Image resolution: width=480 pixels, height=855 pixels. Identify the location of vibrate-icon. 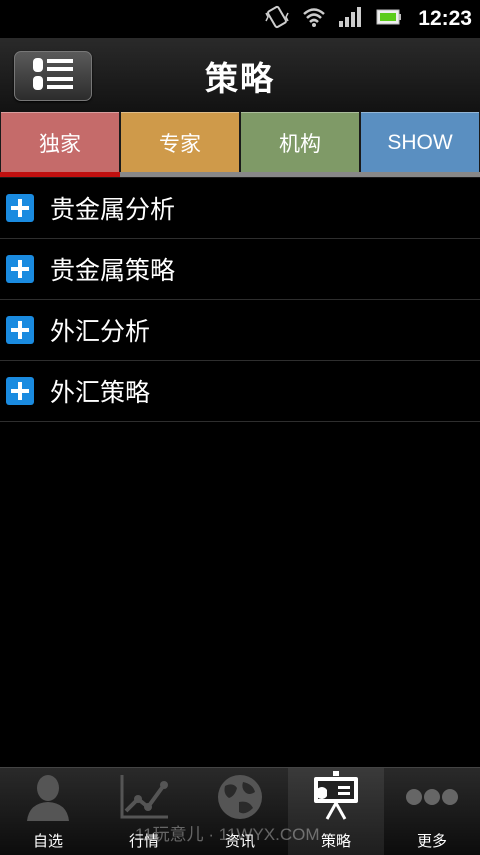
(277, 19).